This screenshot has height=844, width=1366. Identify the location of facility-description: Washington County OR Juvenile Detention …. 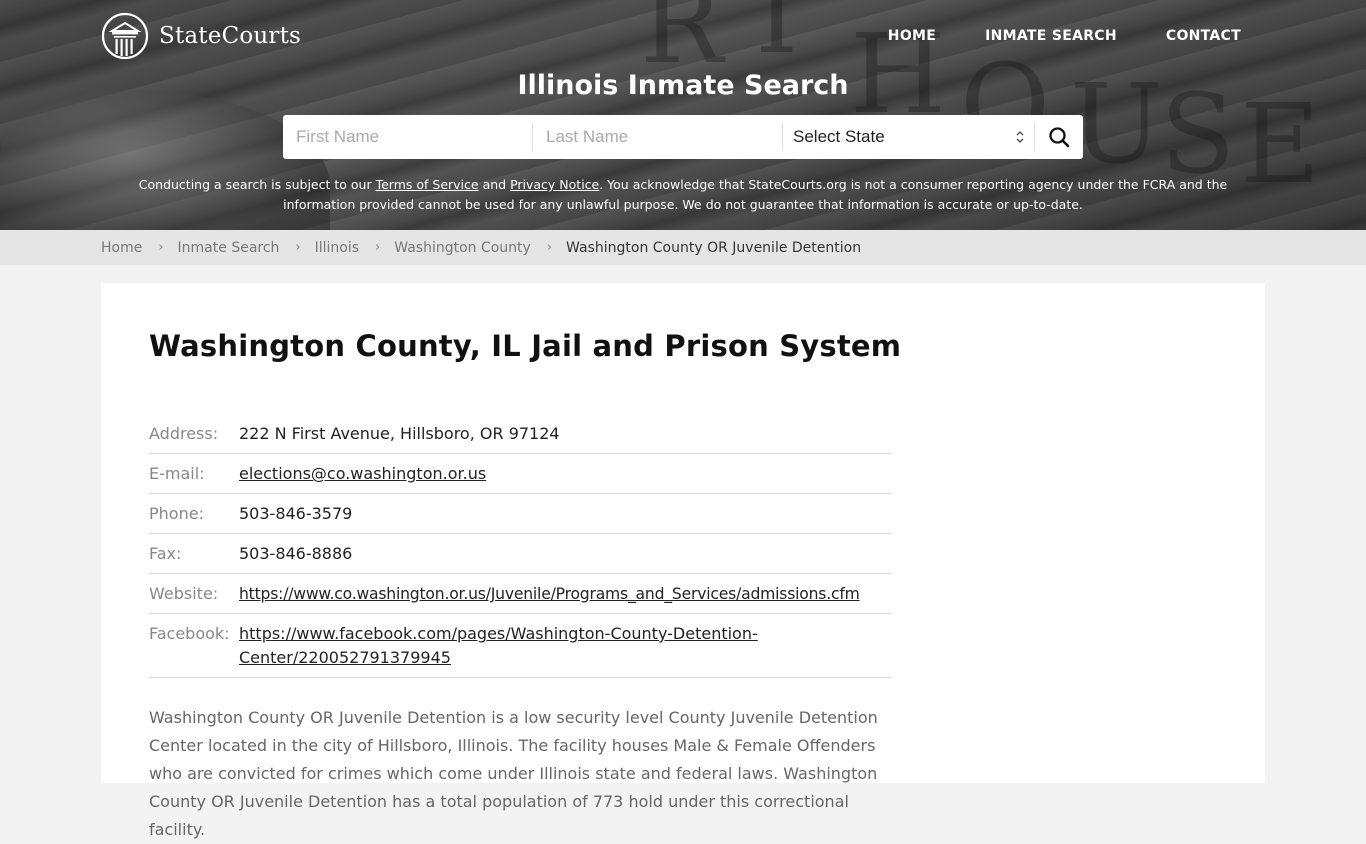
(513, 773).